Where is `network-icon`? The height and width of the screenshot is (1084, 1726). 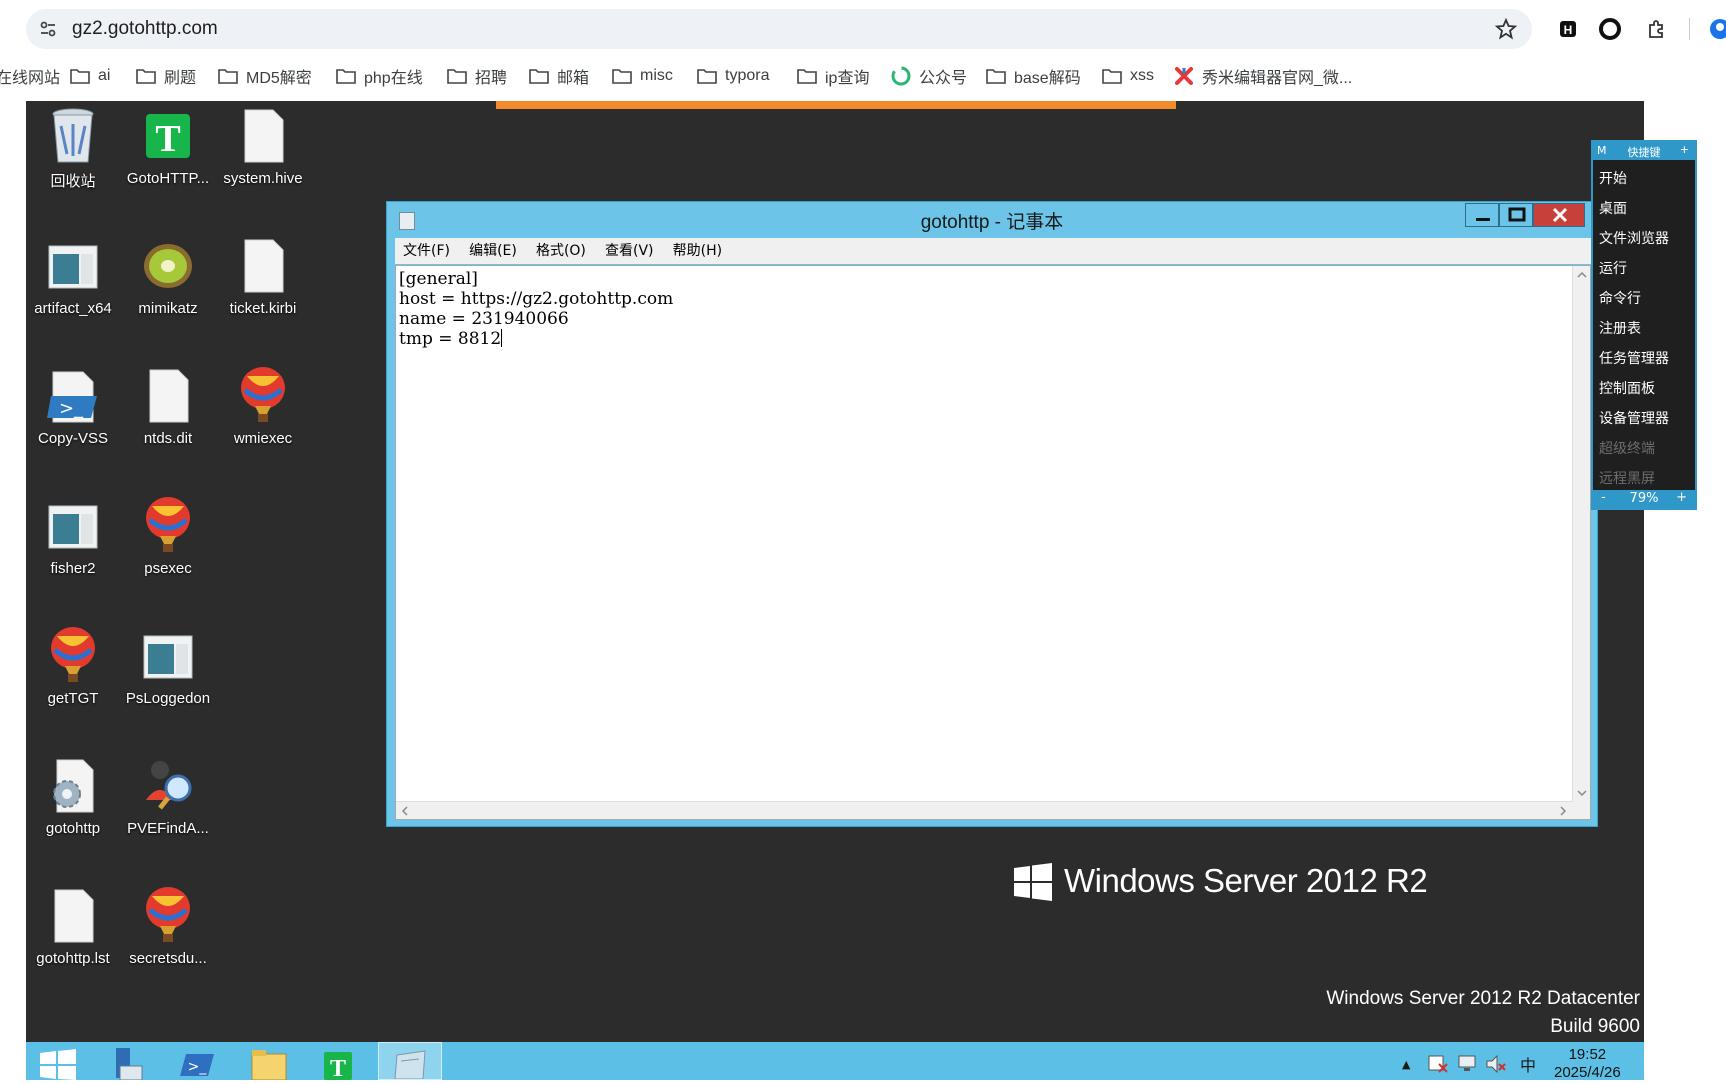
network-icon is located at coordinates (1467, 1064).